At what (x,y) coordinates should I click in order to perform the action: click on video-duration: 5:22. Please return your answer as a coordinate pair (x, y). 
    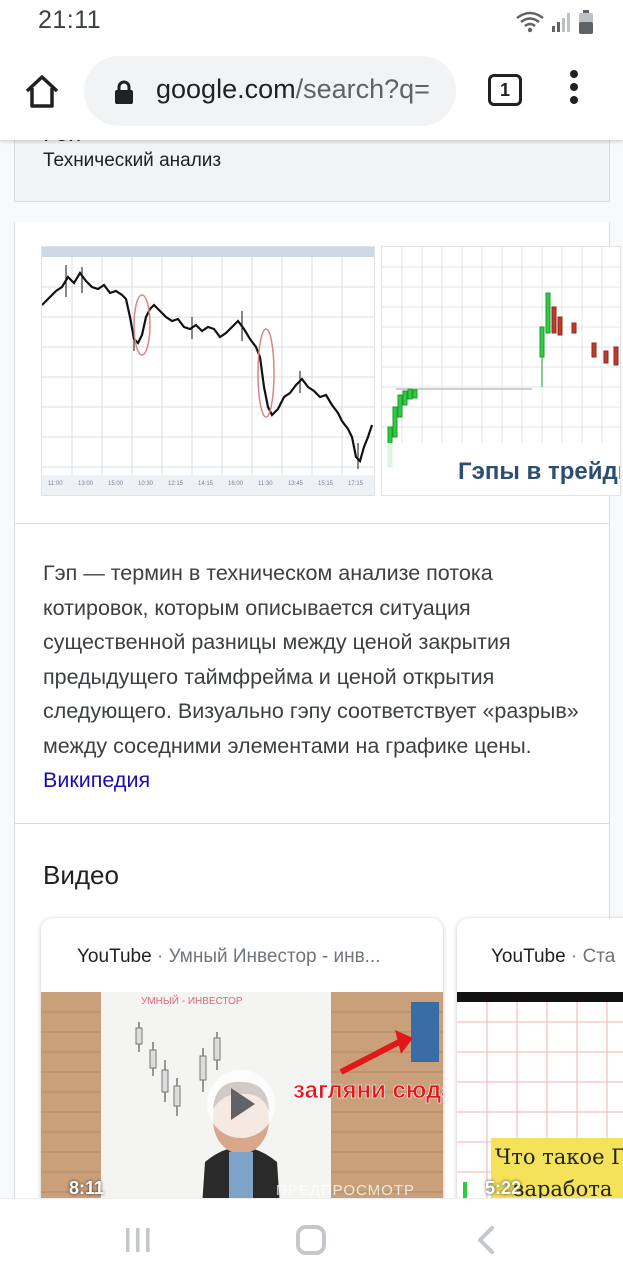
    Looking at the image, I should click on (503, 1188).